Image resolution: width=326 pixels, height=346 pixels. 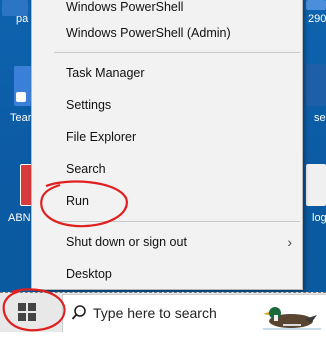 I want to click on start-button, so click(x=27, y=313).